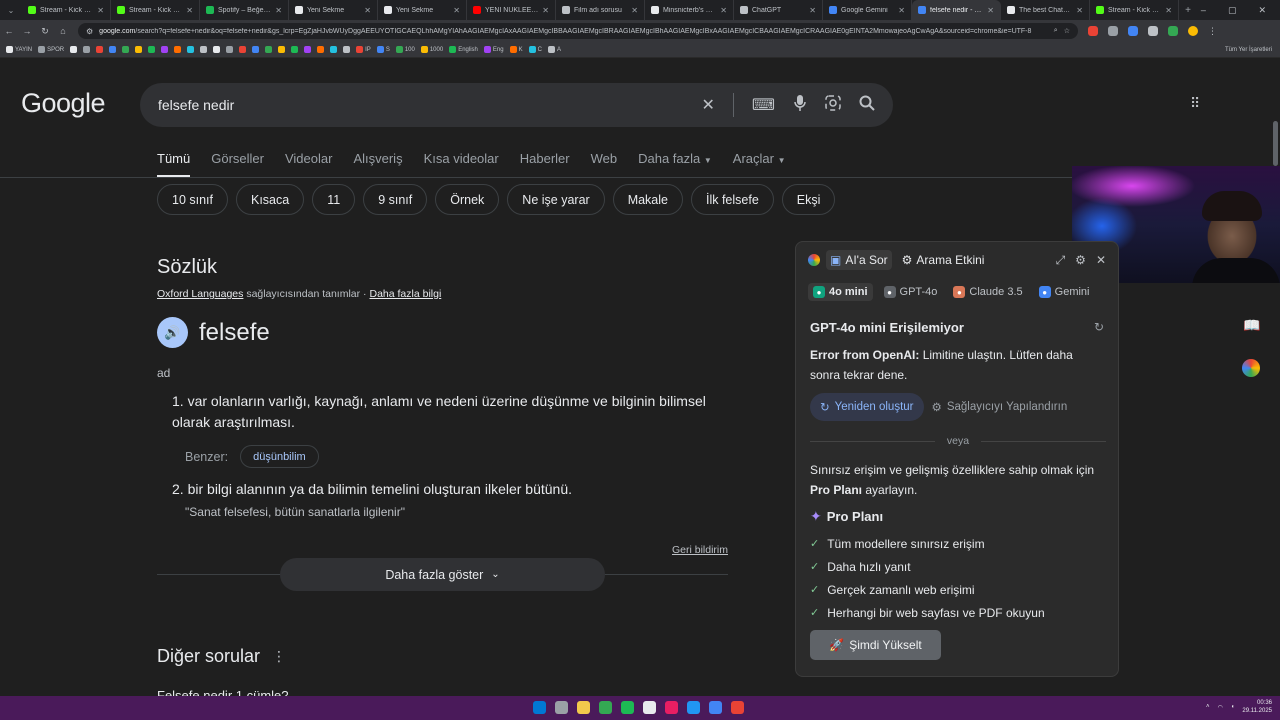 The height and width of the screenshot is (720, 1280). Describe the element at coordinates (89, 31) in the screenshot. I see `site-info-icon: ⚙` at that location.